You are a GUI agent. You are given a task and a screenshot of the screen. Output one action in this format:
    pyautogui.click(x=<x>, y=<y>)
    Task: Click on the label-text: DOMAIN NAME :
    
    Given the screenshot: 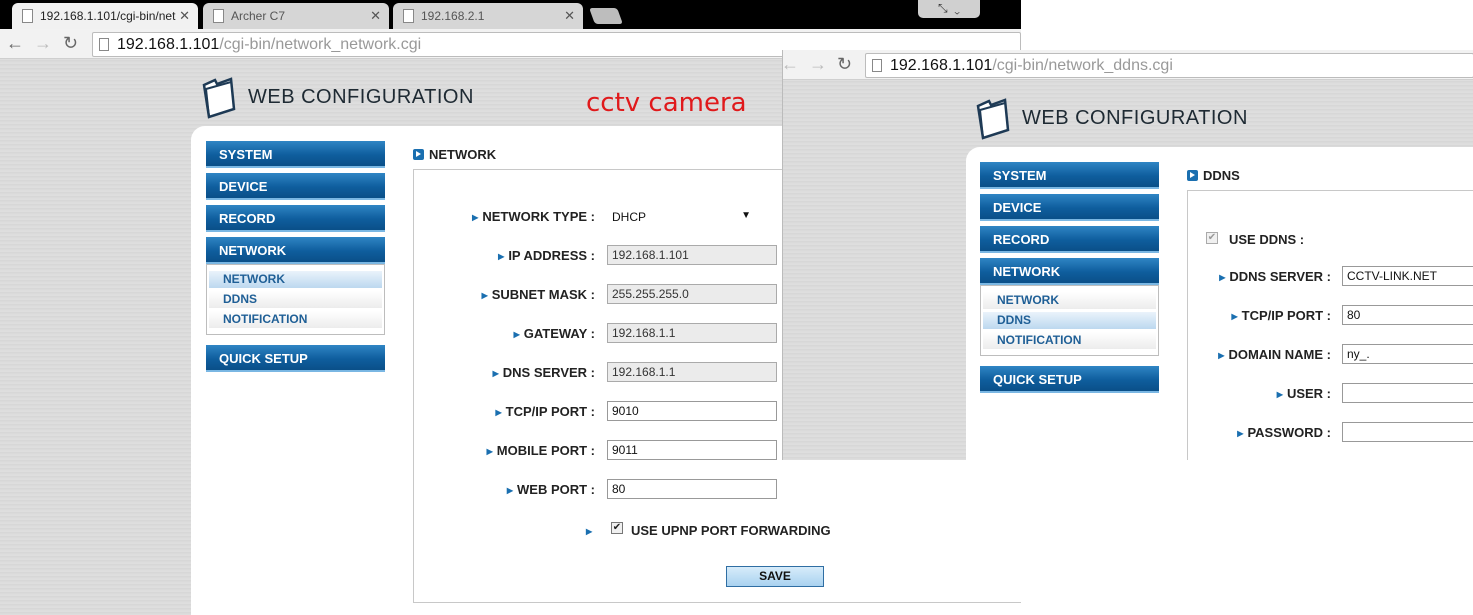 What is the action you would take?
    pyautogui.click(x=1279, y=354)
    